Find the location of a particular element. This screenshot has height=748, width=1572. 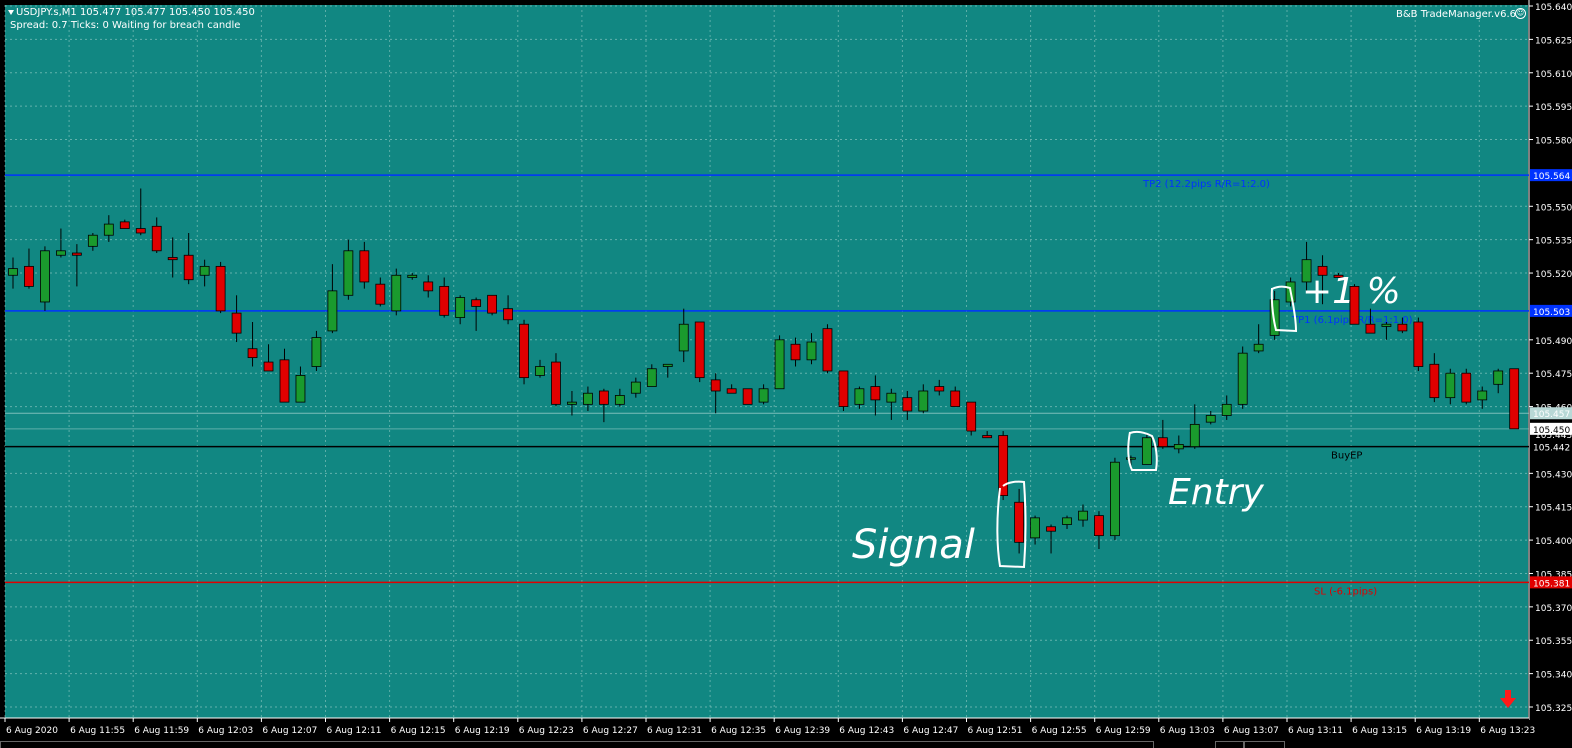

time-axis-label: 6 Aug 12:47 is located at coordinates (930, 731).